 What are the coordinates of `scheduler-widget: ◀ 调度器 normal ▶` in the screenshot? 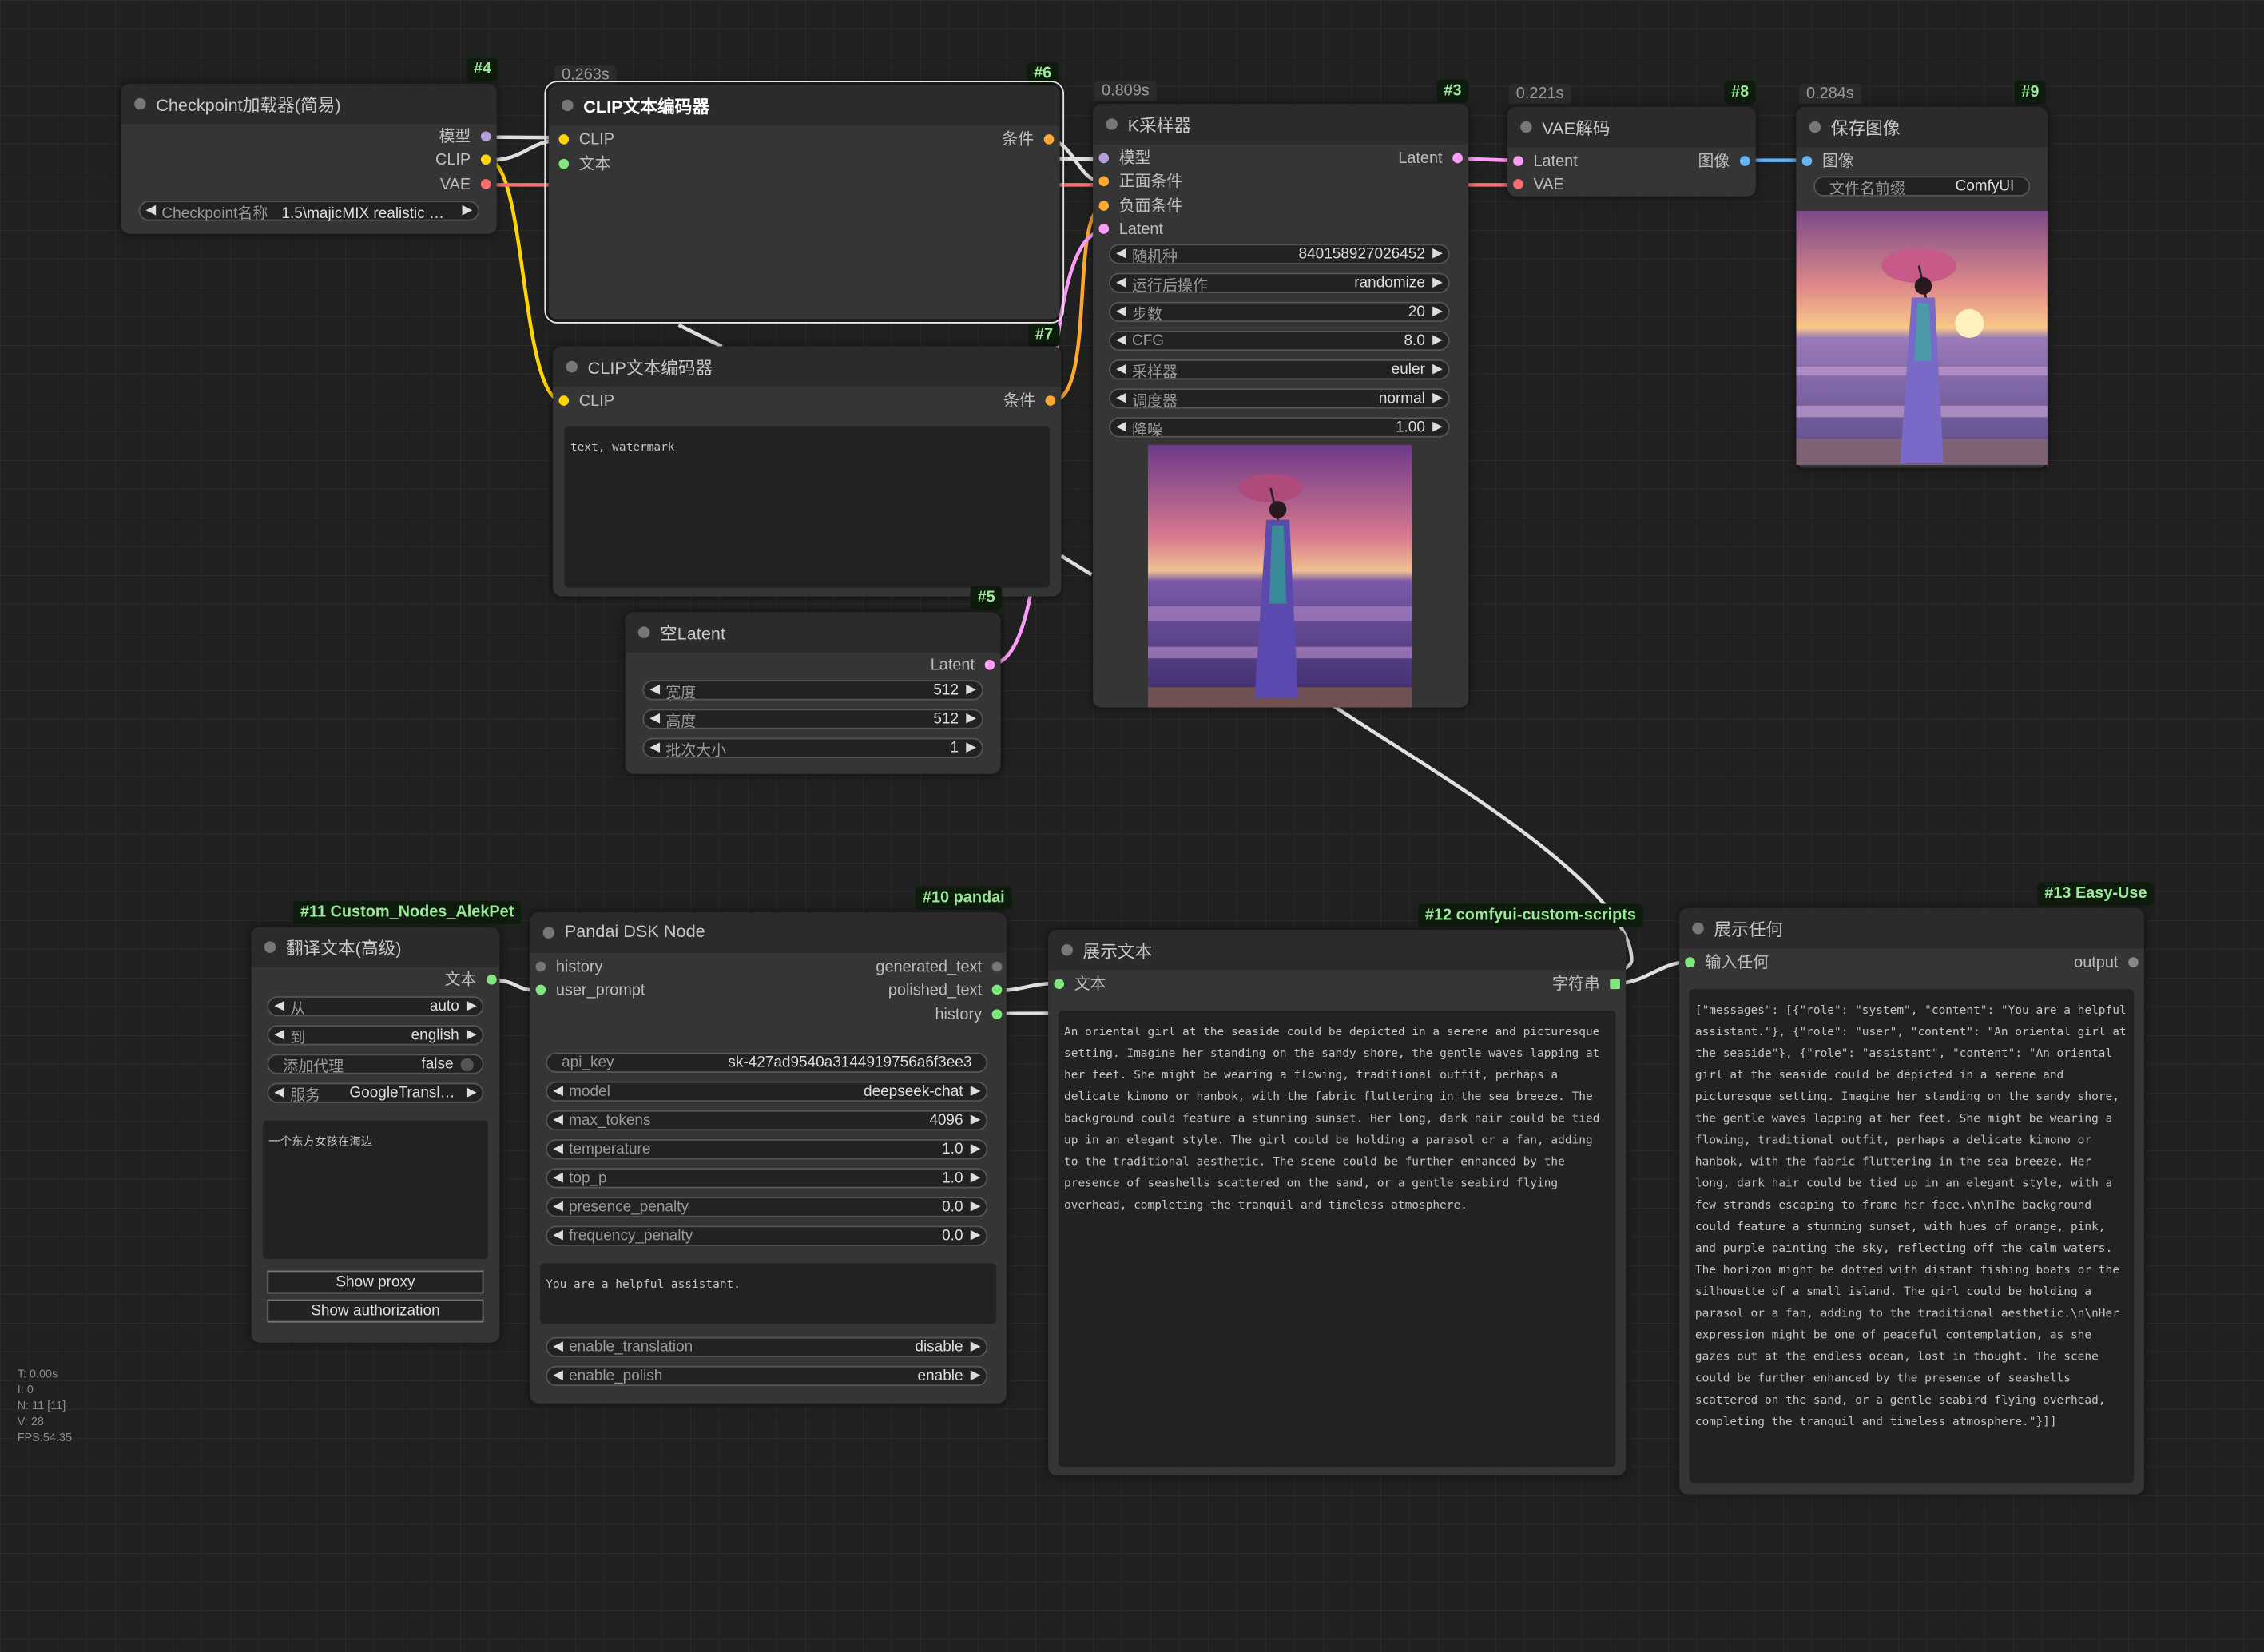 It's located at (1279, 399).